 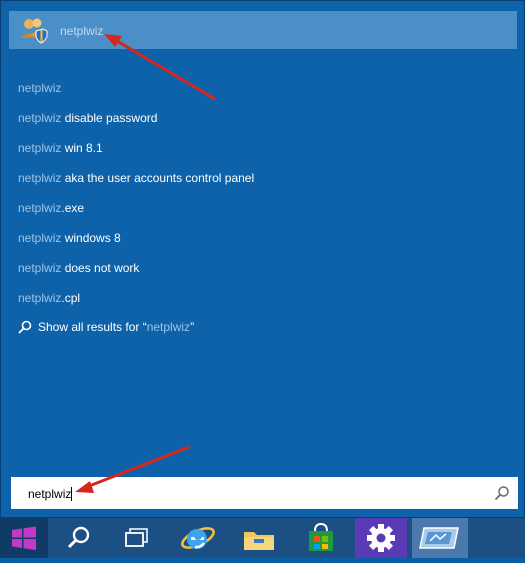 I want to click on suggestion-item: netplwiz.cpl, so click(x=49, y=298).